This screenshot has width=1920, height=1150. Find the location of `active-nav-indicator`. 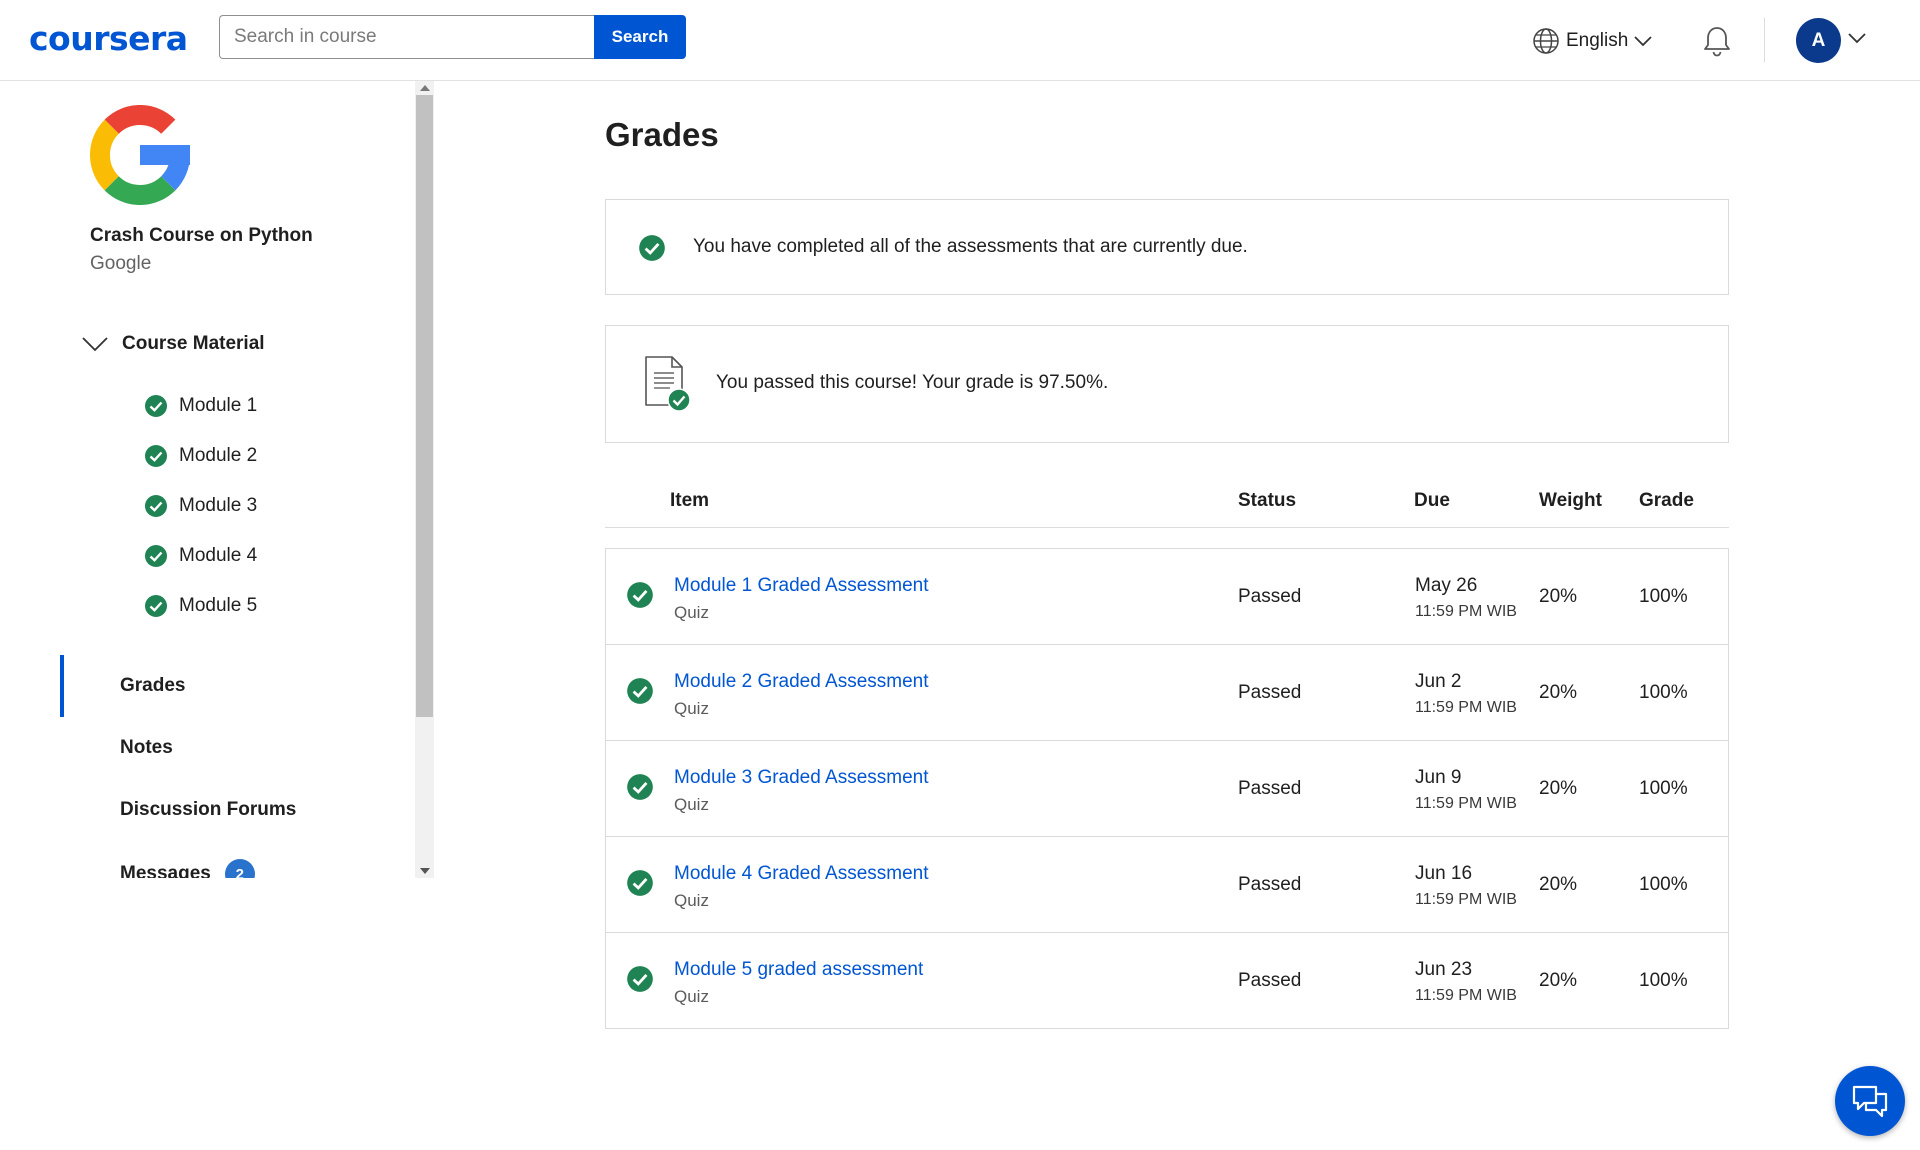

active-nav-indicator is located at coordinates (62, 686).